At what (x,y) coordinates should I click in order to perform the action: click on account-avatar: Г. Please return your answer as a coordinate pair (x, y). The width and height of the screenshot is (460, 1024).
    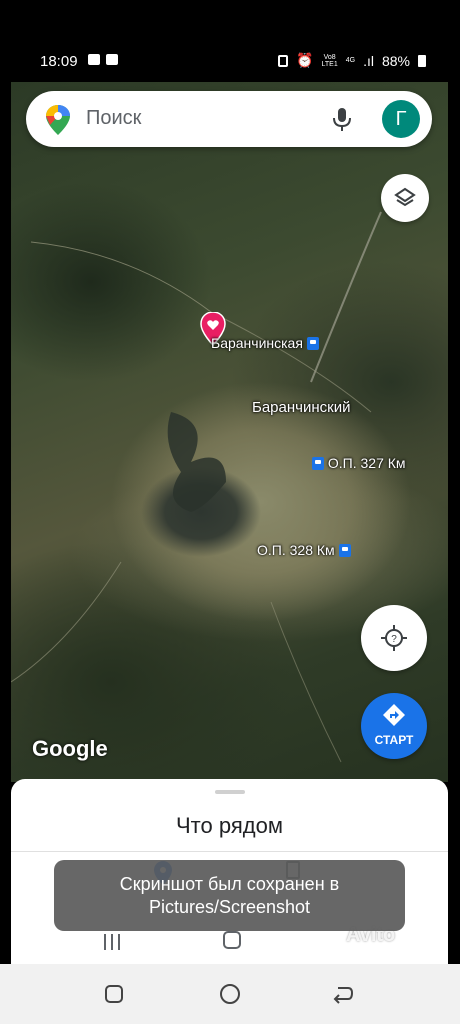
    Looking at the image, I should click on (401, 119).